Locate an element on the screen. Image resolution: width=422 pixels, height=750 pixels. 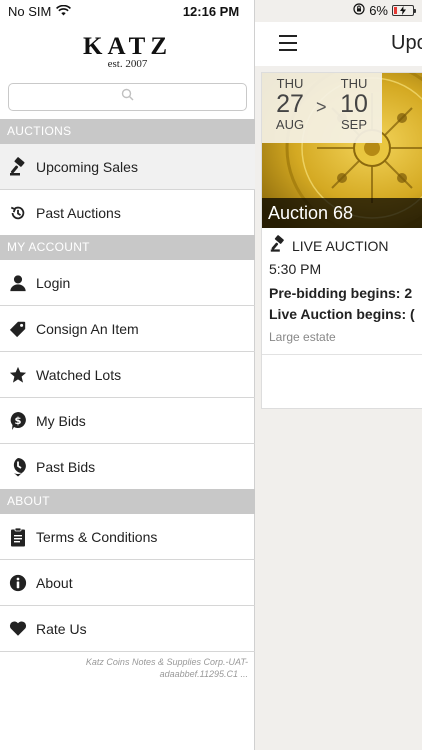
clipboard-icon is located at coordinates (18, 537).